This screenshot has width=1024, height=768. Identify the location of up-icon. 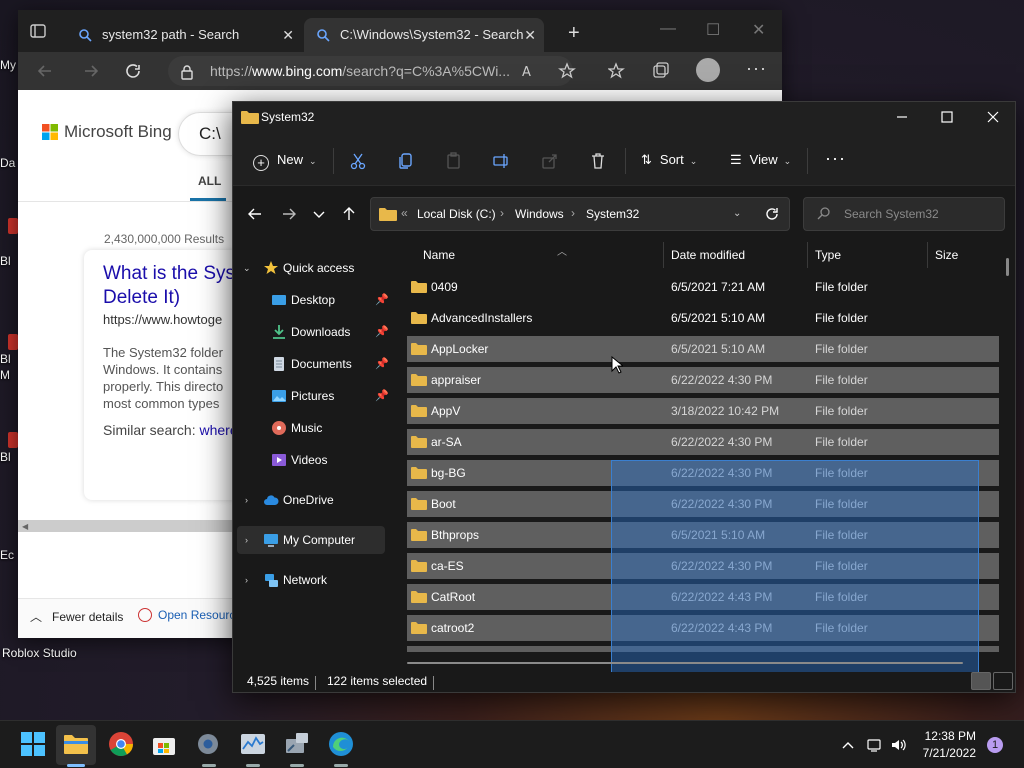
(349, 214).